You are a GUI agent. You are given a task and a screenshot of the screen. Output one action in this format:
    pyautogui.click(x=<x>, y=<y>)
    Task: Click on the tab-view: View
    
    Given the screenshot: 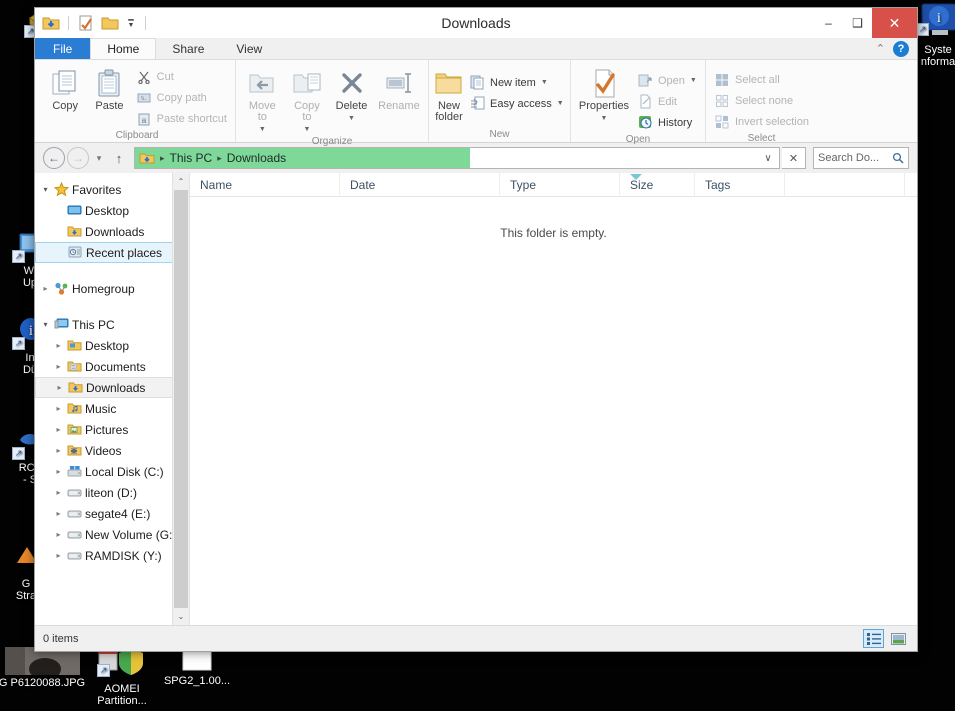 What is the action you would take?
    pyautogui.click(x=249, y=48)
    